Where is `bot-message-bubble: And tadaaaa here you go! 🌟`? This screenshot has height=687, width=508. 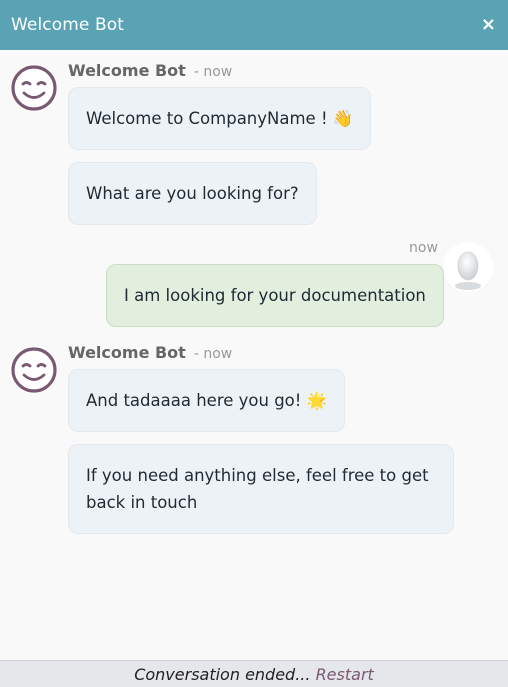
bot-message-bubble: And tadaaaa here you go! 🌟 is located at coordinates (207, 400).